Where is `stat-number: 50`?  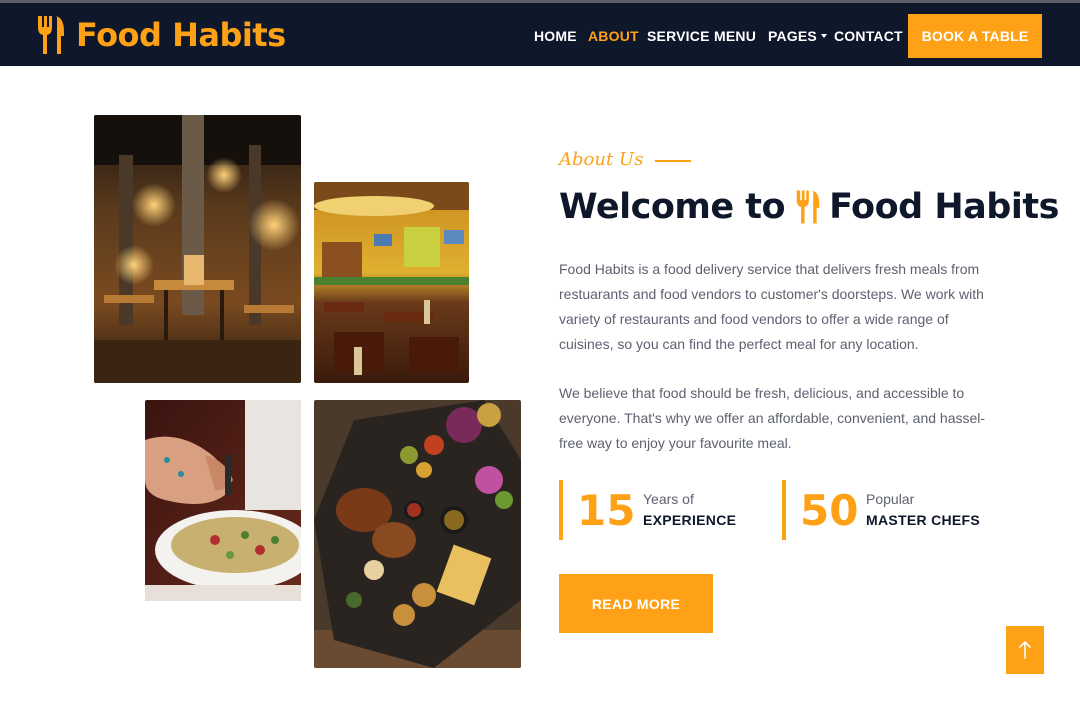
stat-number: 50 is located at coordinates (829, 510).